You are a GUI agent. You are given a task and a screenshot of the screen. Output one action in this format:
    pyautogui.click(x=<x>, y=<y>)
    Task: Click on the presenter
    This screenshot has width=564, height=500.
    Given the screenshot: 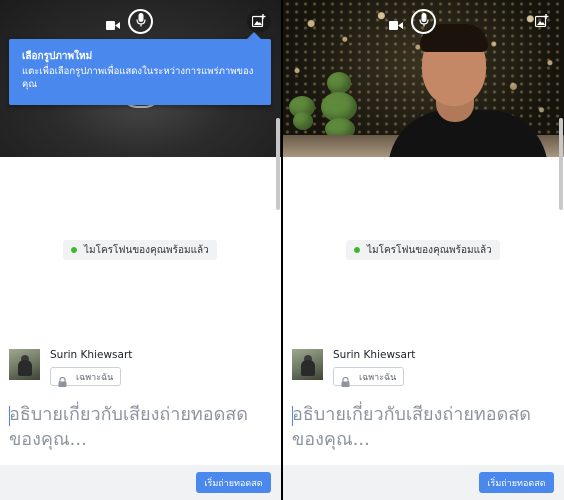 What is the action you would take?
    pyautogui.click(x=463, y=89)
    